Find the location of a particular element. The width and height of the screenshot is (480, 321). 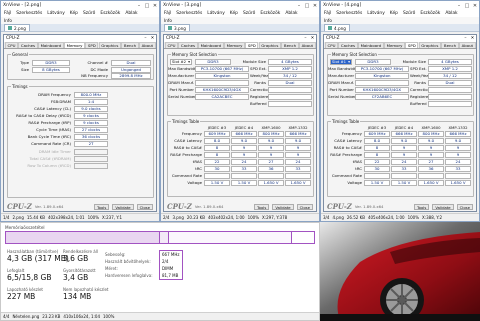

disabled-label: Row To Column (tRCD) is located at coordinates (49, 165).